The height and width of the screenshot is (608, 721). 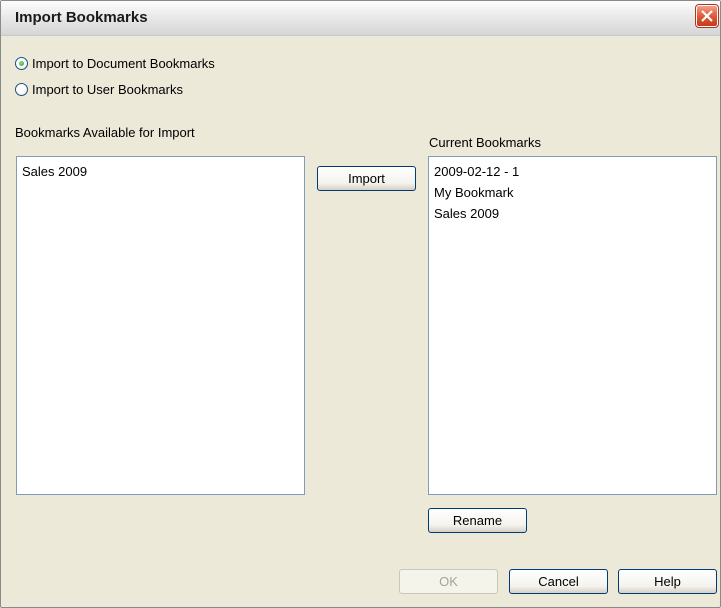 I want to click on radio-selected-dot, so click(x=21, y=63).